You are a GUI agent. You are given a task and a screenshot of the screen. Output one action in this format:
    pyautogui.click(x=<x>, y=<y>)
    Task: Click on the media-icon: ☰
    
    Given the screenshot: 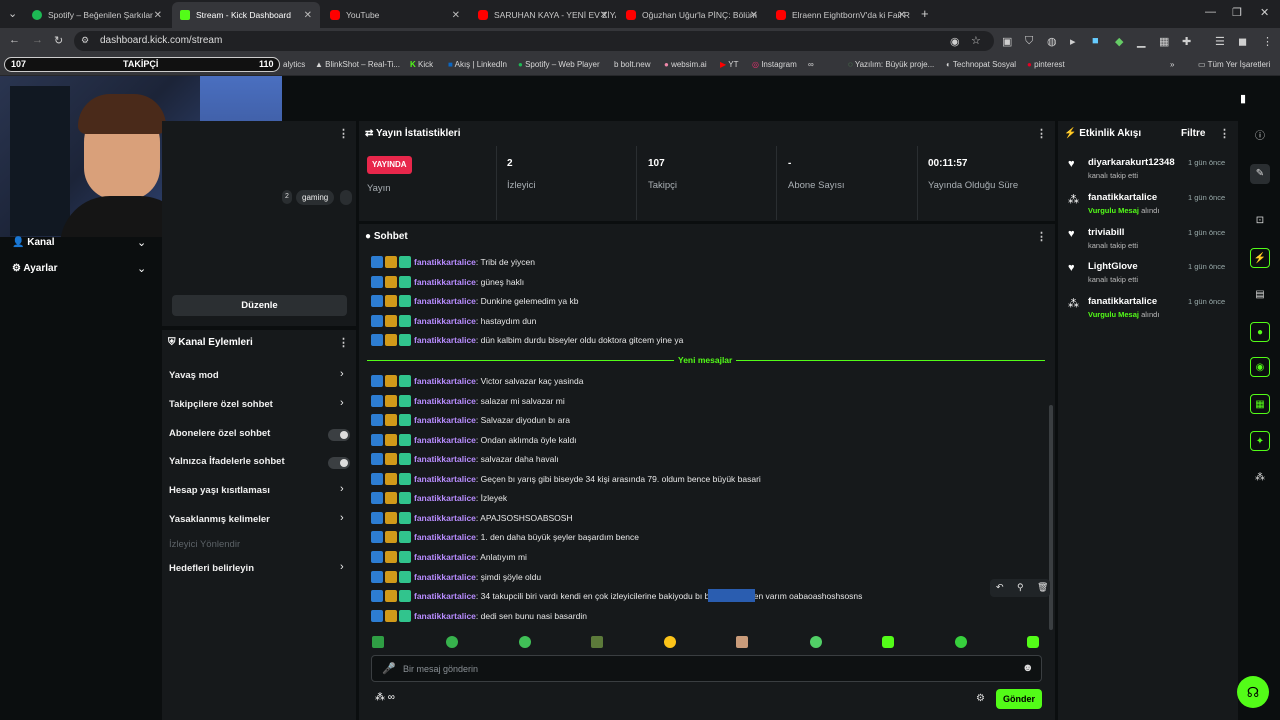 What is the action you would take?
    pyautogui.click(x=1220, y=41)
    